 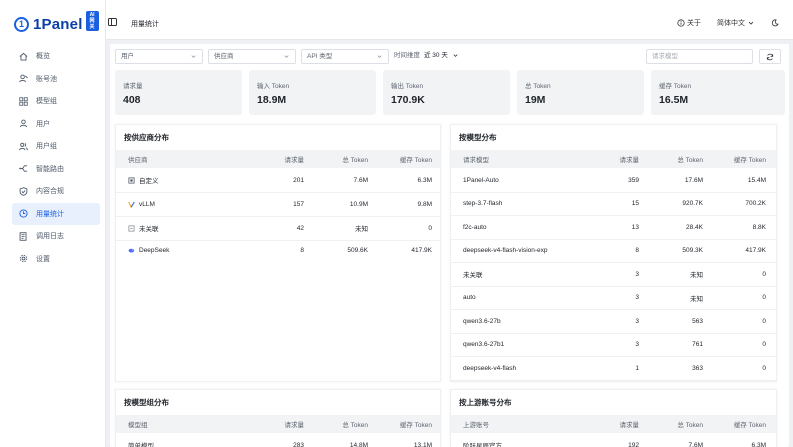 I want to click on user-select: 用户, so click(x=159, y=56).